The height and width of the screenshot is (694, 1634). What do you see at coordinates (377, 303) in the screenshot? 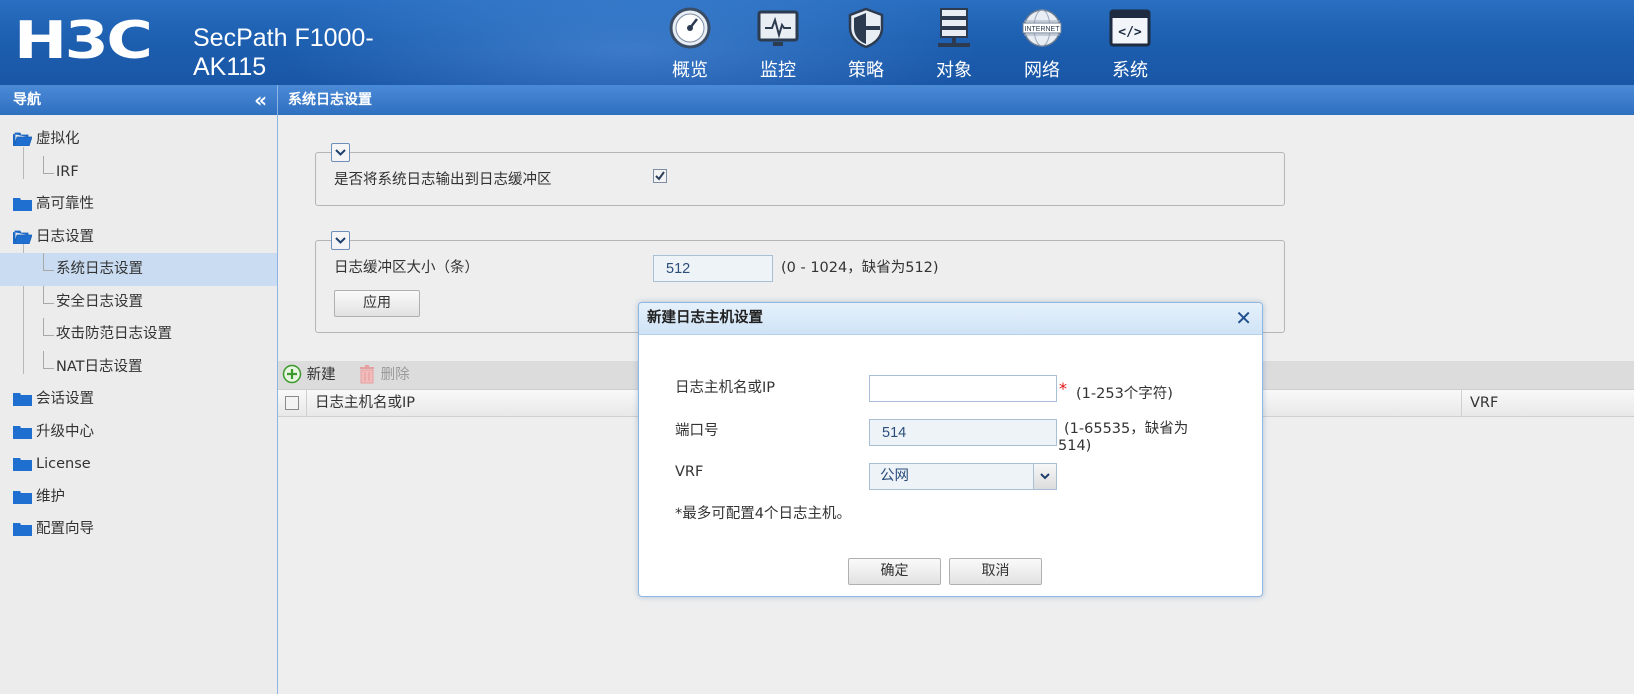
I see `apply-button: 应用` at bounding box center [377, 303].